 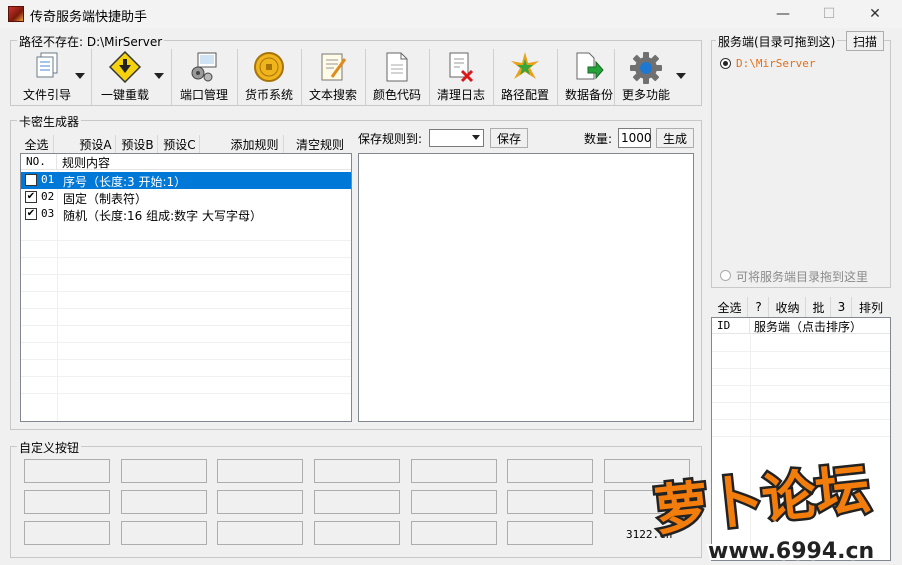 I want to click on preset-a-button: 预设A, so click(x=96, y=144).